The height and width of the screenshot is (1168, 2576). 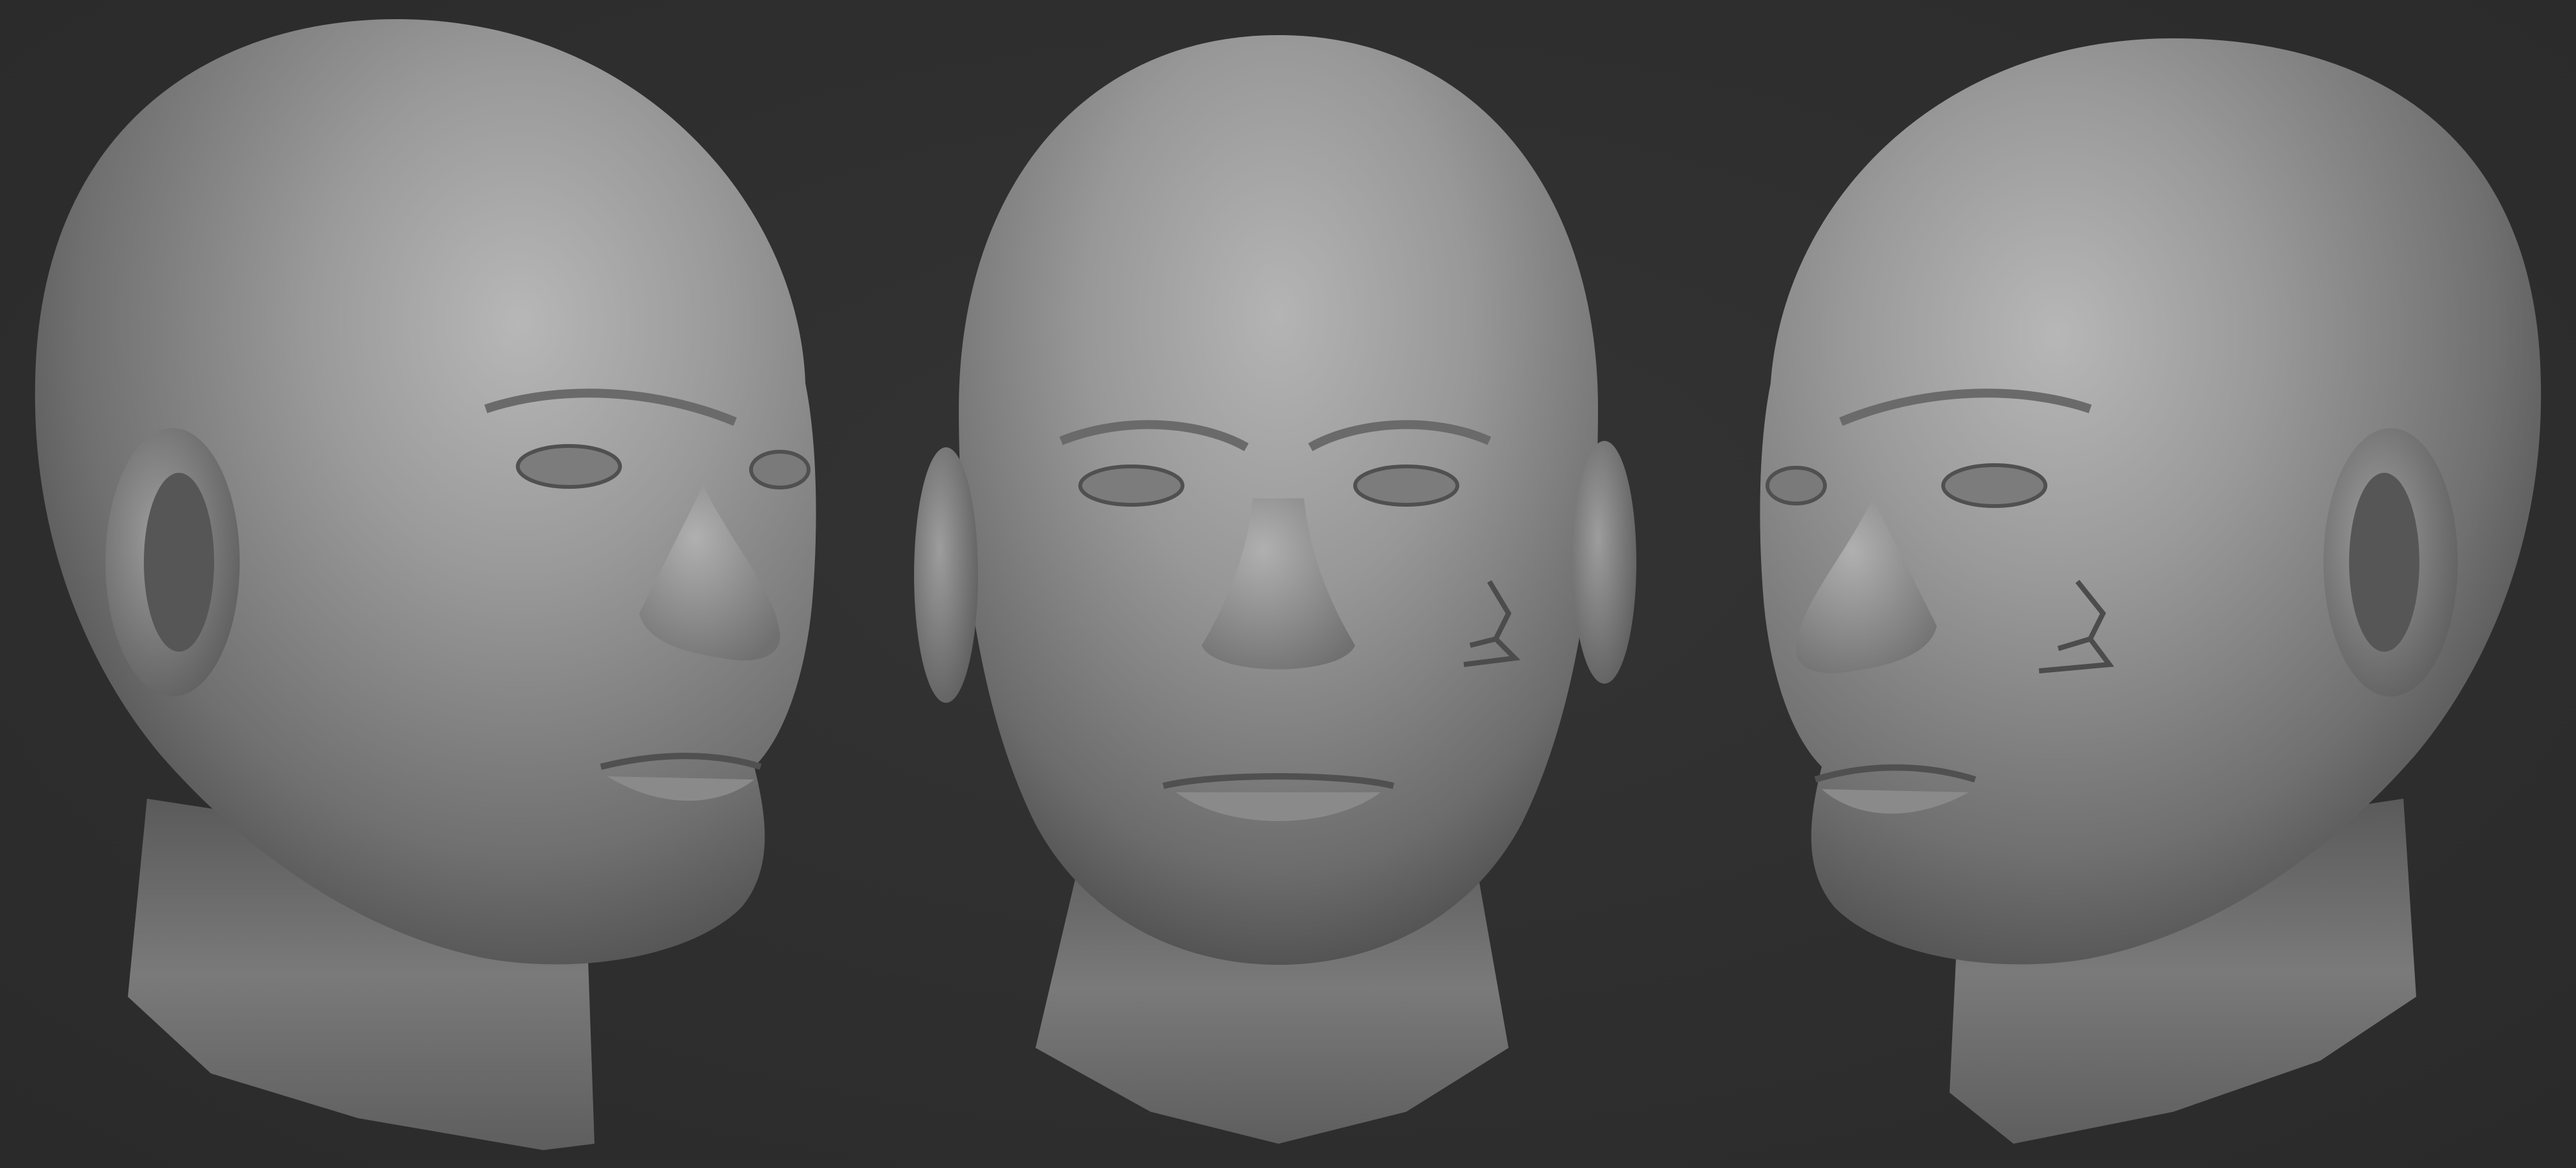 What do you see at coordinates (946, 575) in the screenshot?
I see `ear-front-left` at bounding box center [946, 575].